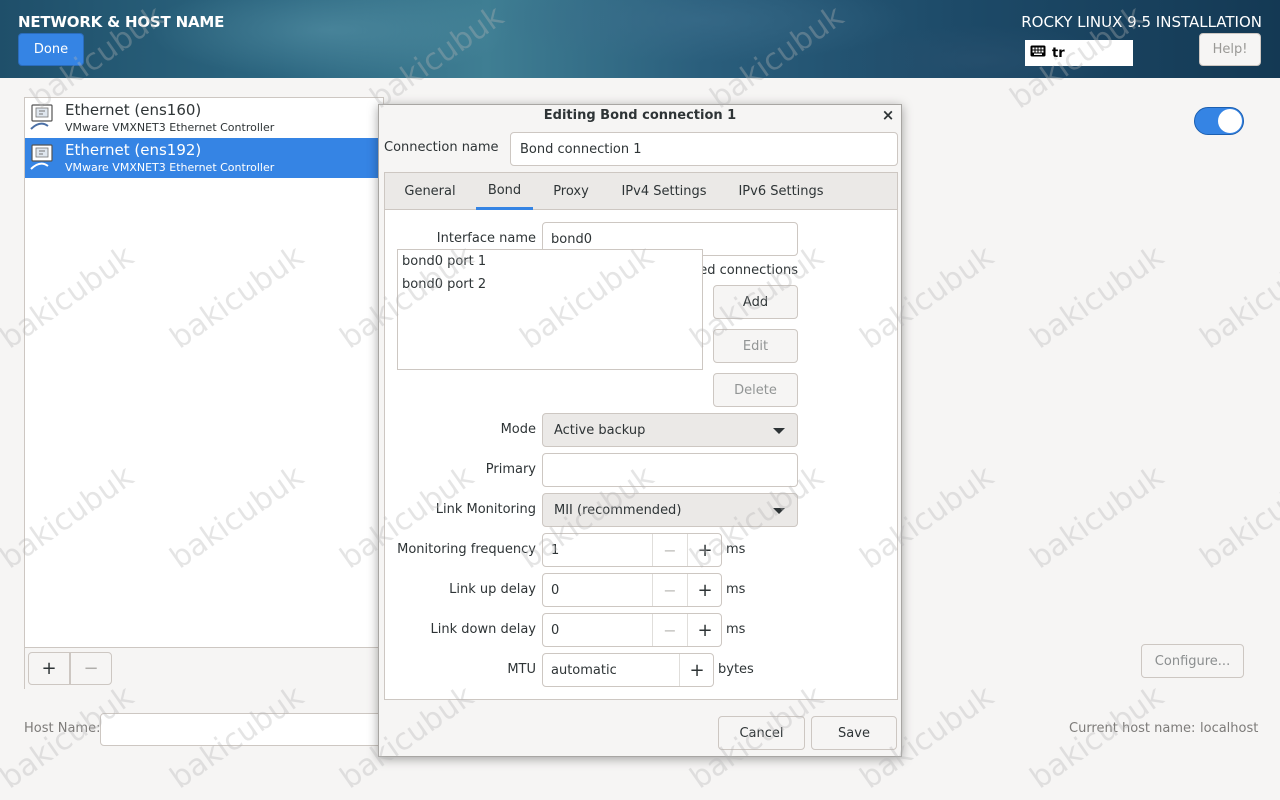 The height and width of the screenshot is (800, 1280). I want to click on primary-input, so click(670, 470).